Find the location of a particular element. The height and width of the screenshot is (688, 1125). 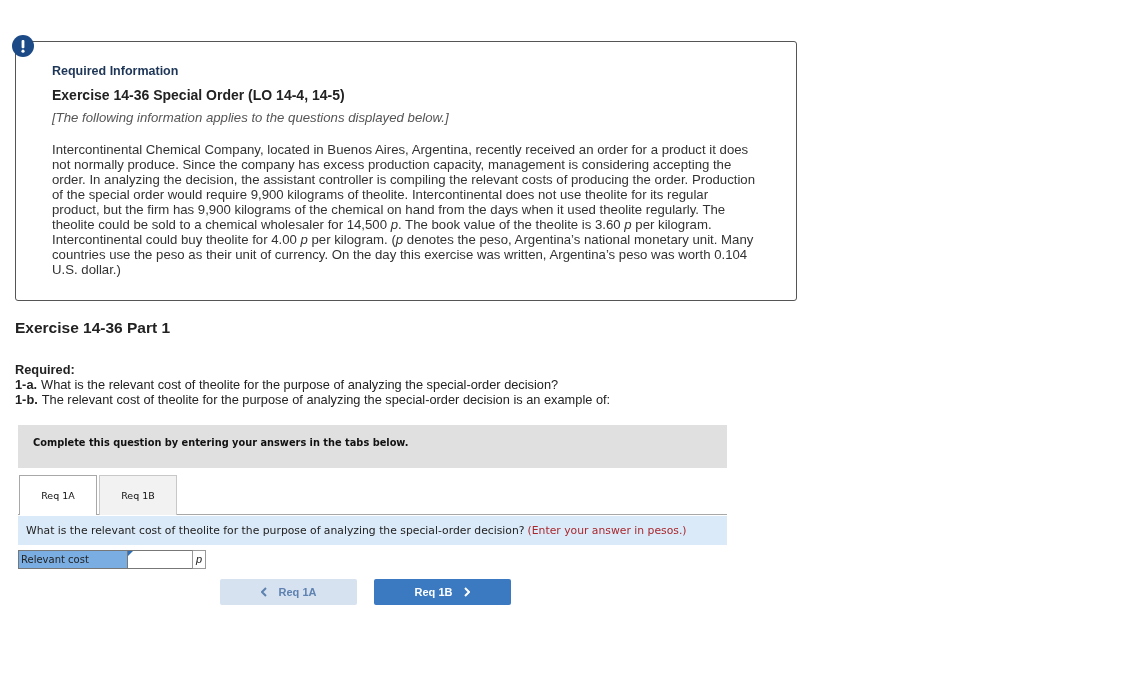

nav-button: Req 1B is located at coordinates (442, 592).